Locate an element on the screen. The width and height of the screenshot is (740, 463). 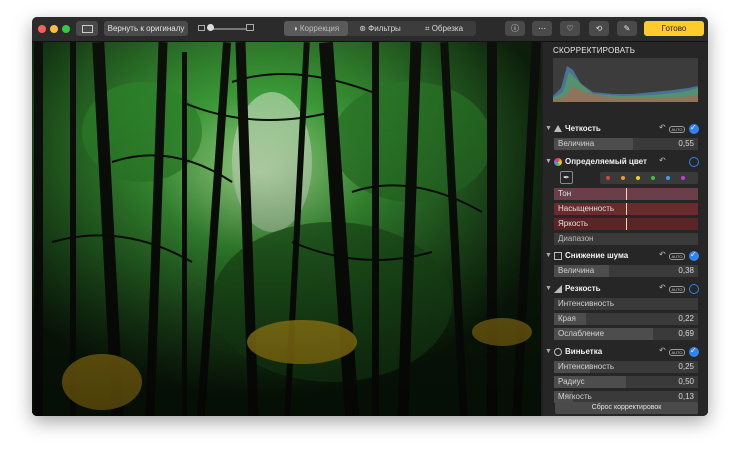
triangle-icon is located at coordinates (558, 128).